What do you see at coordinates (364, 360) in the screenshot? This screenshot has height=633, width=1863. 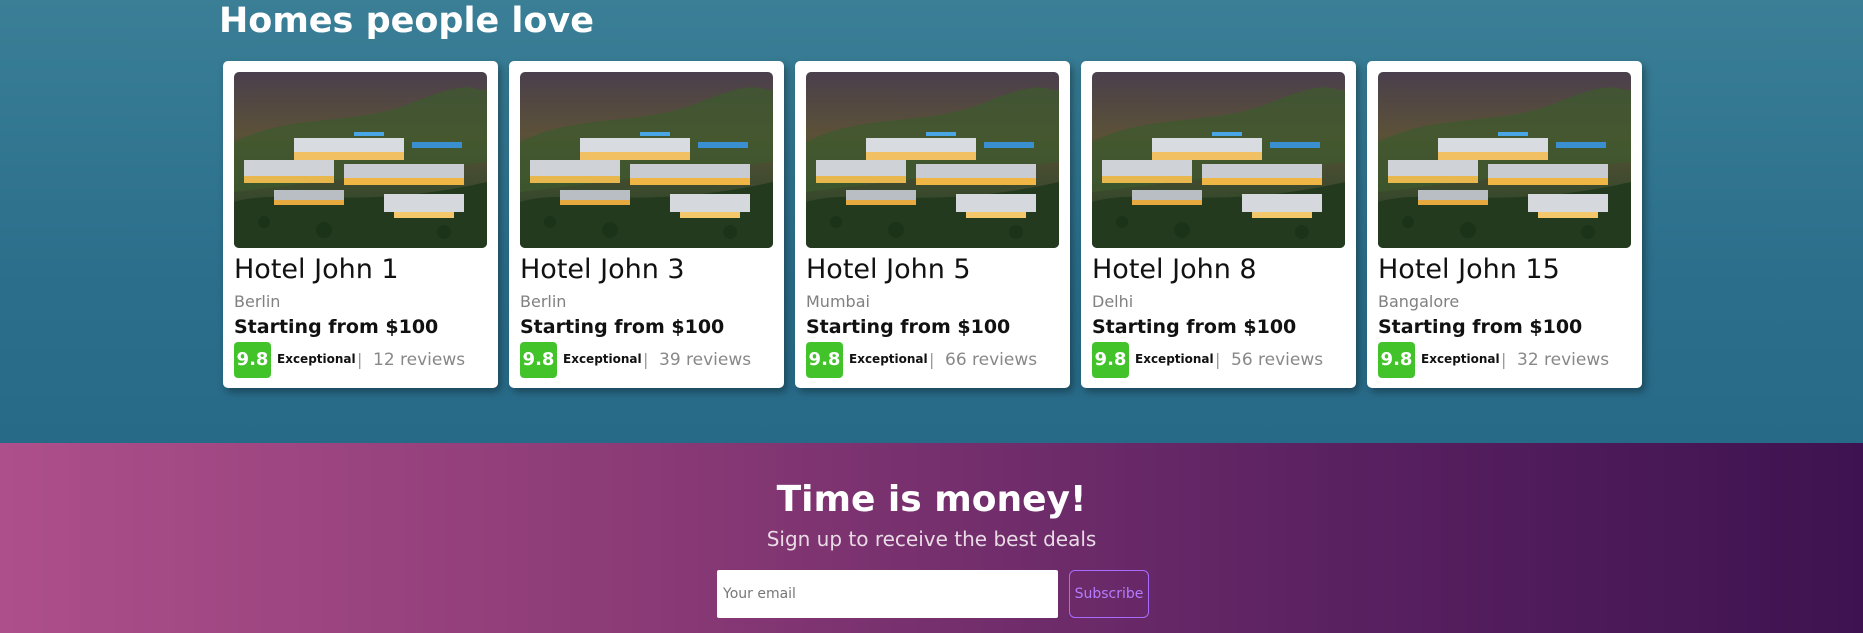 I see `hotel-rating: 9.8 Exceptional | 12 reviews` at bounding box center [364, 360].